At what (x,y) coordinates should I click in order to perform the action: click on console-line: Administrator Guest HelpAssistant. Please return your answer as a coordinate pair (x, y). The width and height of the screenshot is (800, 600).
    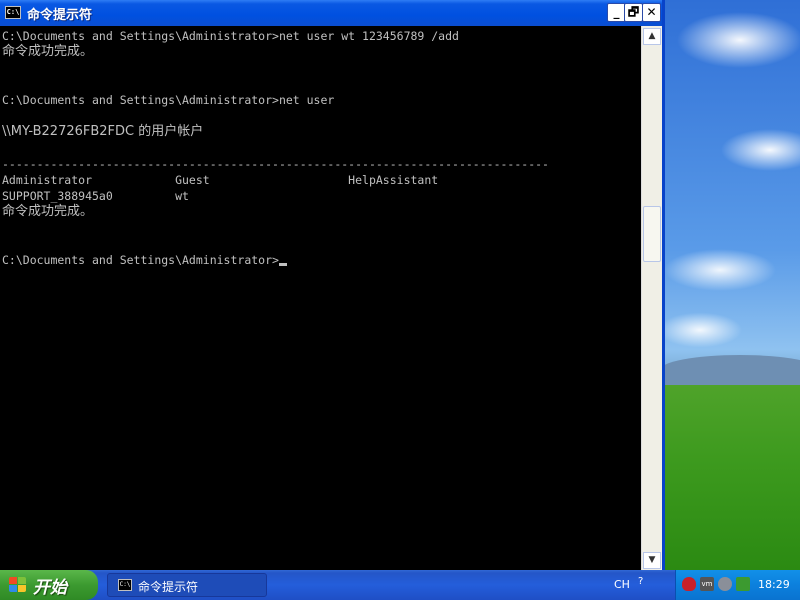
    Looking at the image, I should click on (220, 180).